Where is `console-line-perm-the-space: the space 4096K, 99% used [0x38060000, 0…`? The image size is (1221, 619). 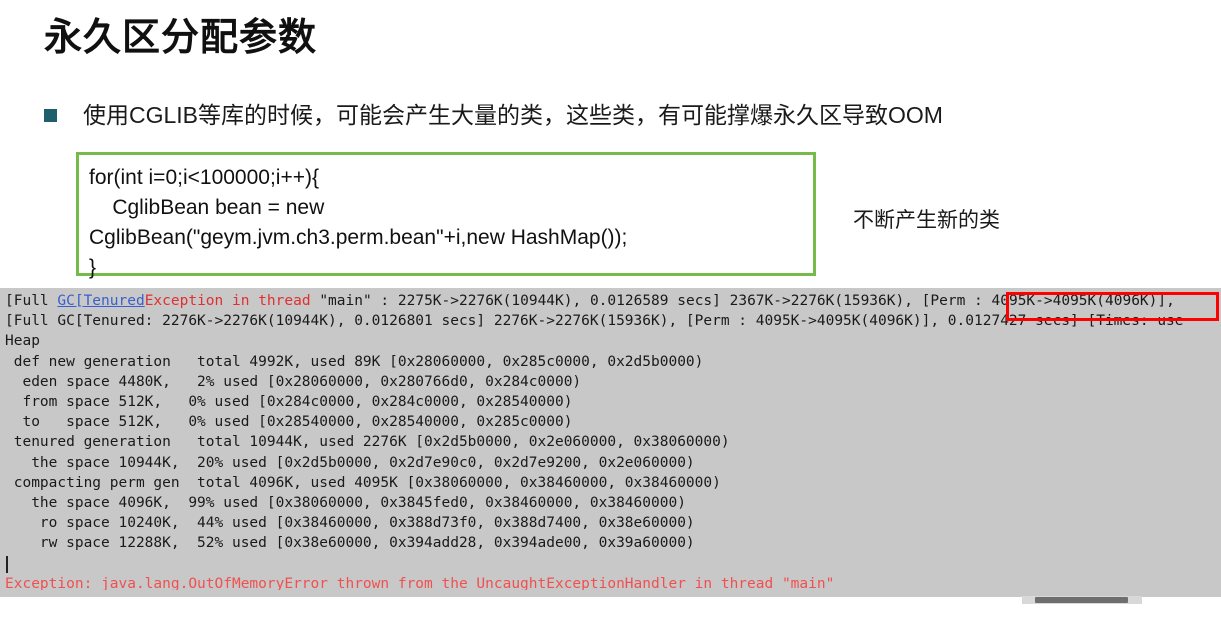 console-line-perm-the-space: the space 4096K, 99% used [0x38060000, 0… is located at coordinates (345, 503).